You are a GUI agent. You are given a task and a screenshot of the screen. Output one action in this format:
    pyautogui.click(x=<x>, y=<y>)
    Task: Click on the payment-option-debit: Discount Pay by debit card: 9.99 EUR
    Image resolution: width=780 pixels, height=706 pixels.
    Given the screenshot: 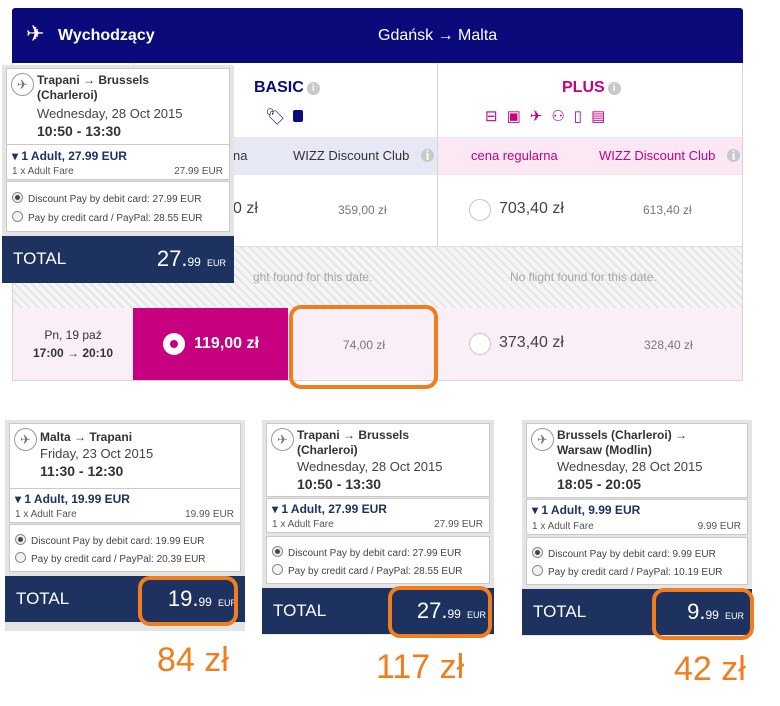 What is the action you would take?
    pyautogui.click(x=624, y=553)
    